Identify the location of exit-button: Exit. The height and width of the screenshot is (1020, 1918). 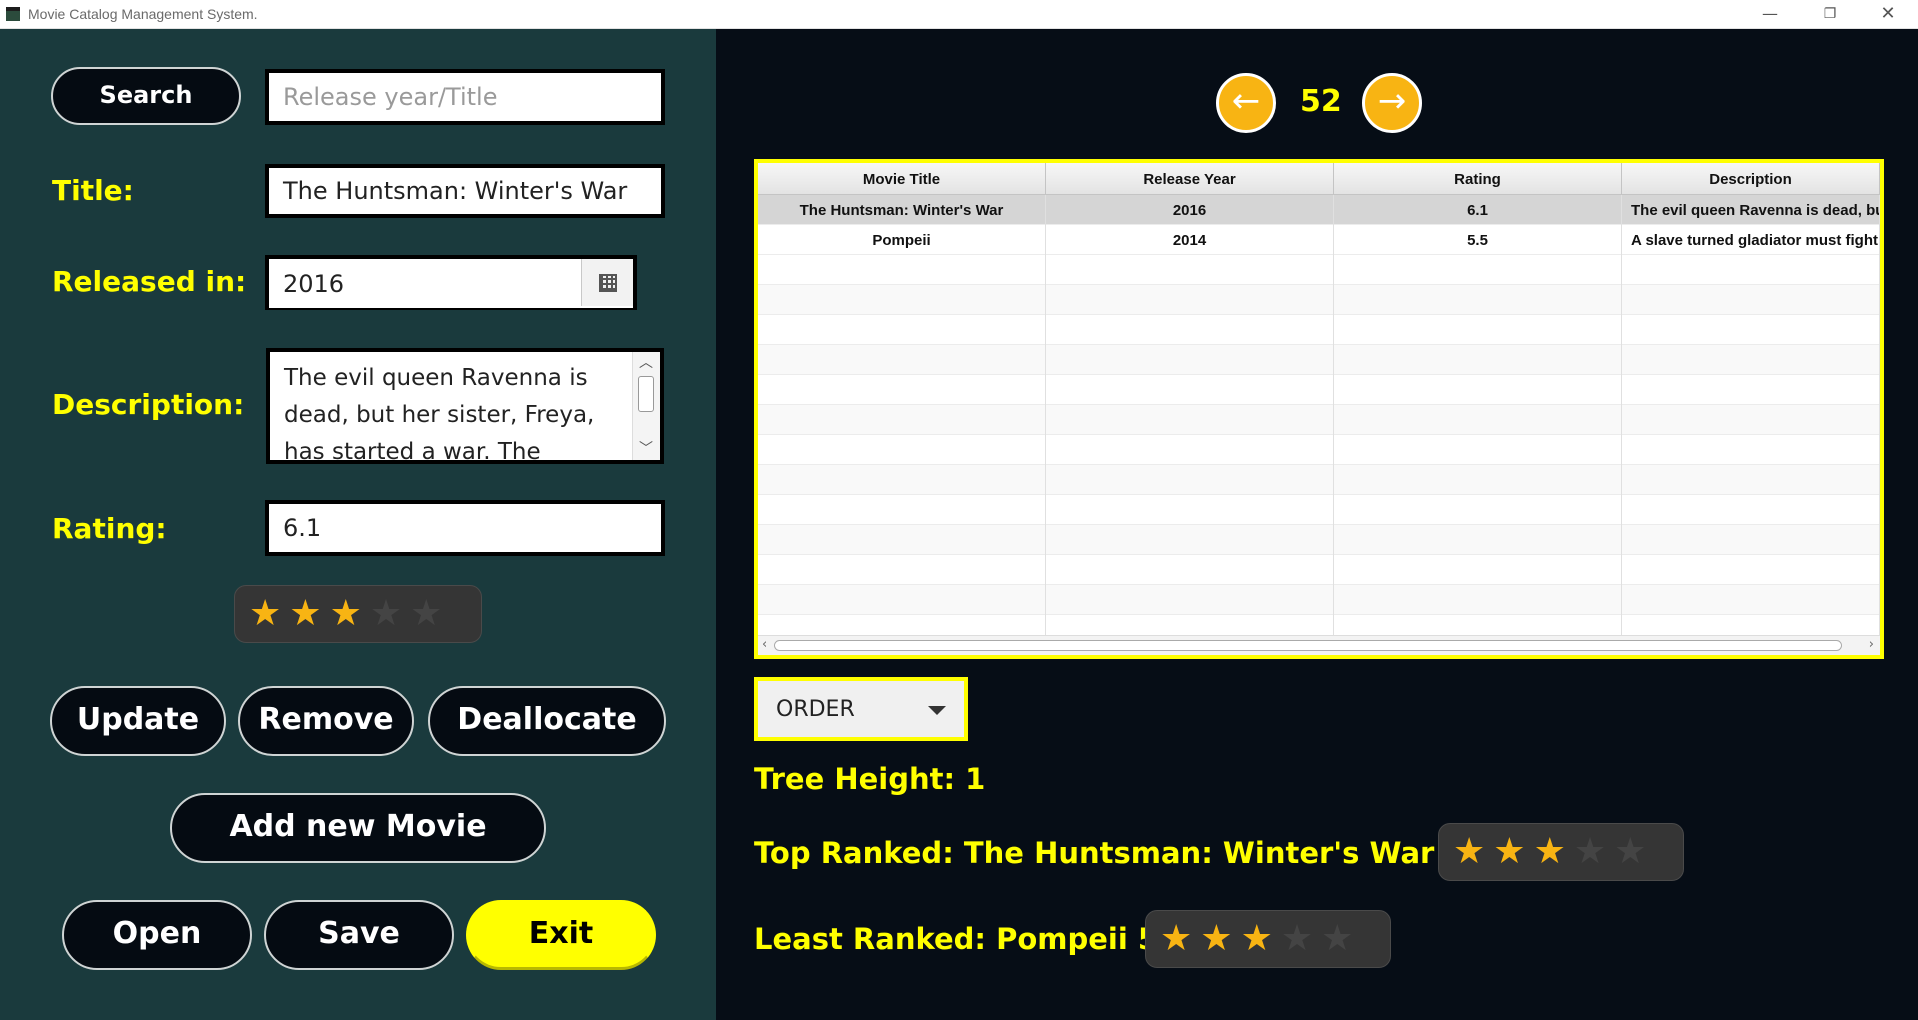
(561, 935).